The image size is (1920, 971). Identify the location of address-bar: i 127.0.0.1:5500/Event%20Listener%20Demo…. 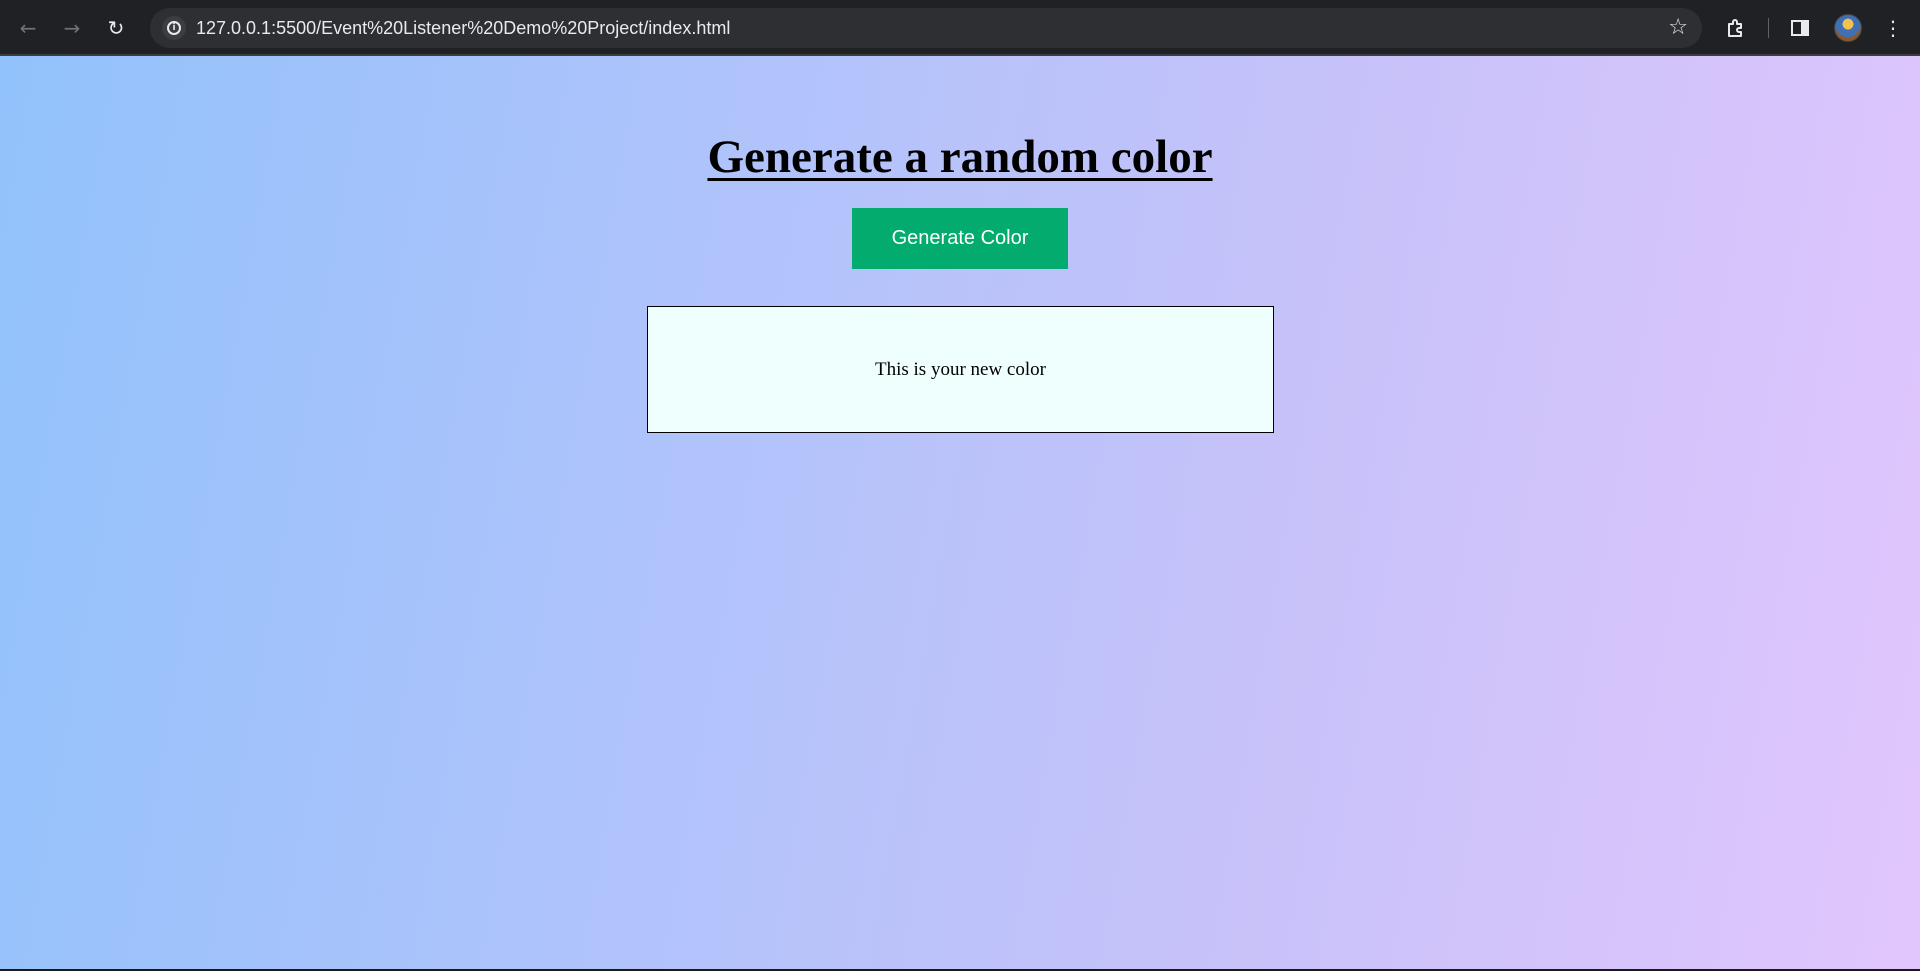
(926, 28).